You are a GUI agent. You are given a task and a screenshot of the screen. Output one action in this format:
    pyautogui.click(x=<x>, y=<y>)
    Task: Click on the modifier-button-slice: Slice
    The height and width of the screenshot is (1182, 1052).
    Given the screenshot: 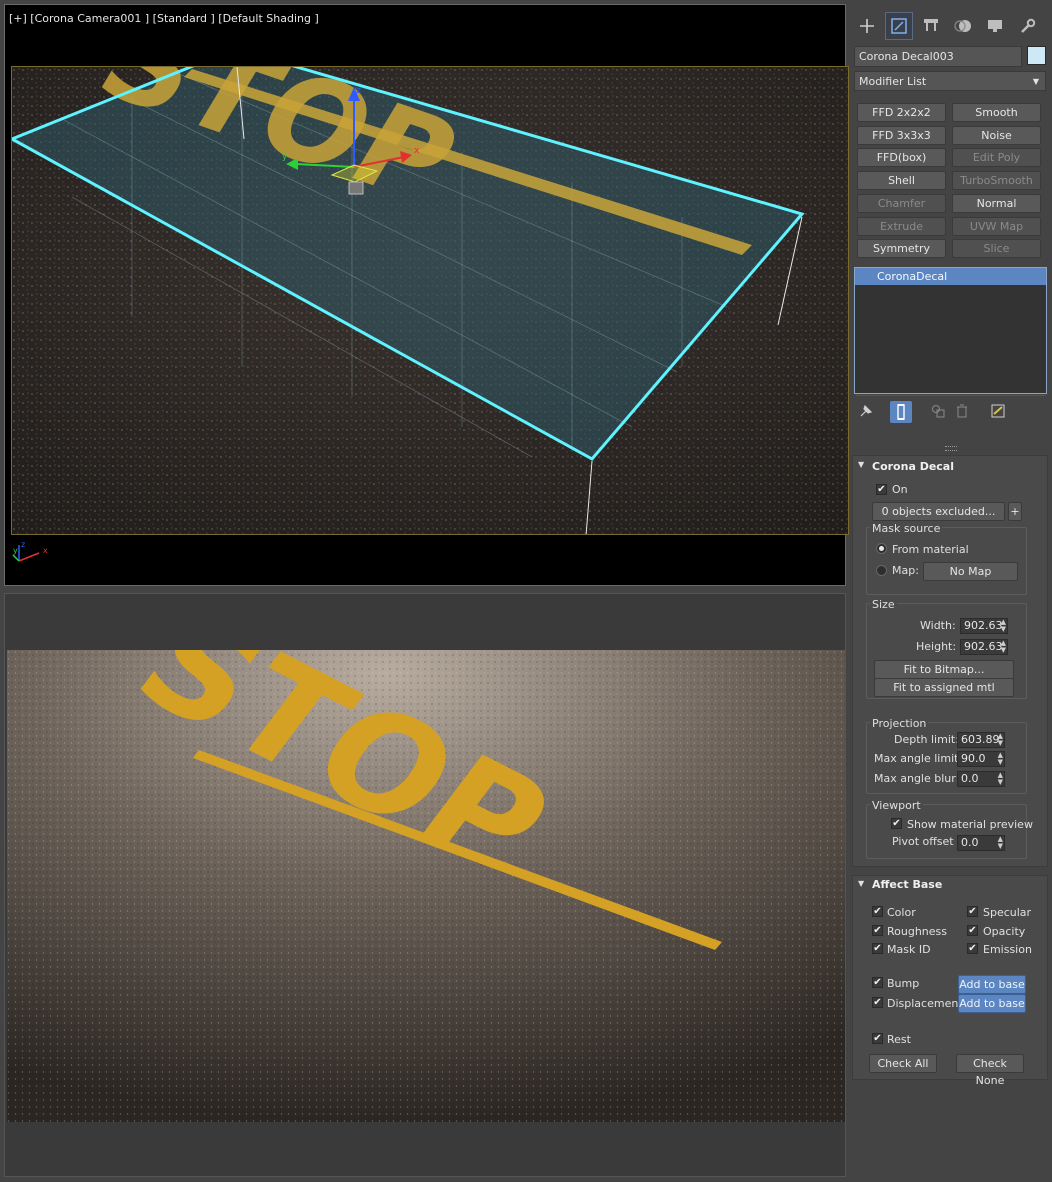 What is the action you would take?
    pyautogui.click(x=996, y=249)
    